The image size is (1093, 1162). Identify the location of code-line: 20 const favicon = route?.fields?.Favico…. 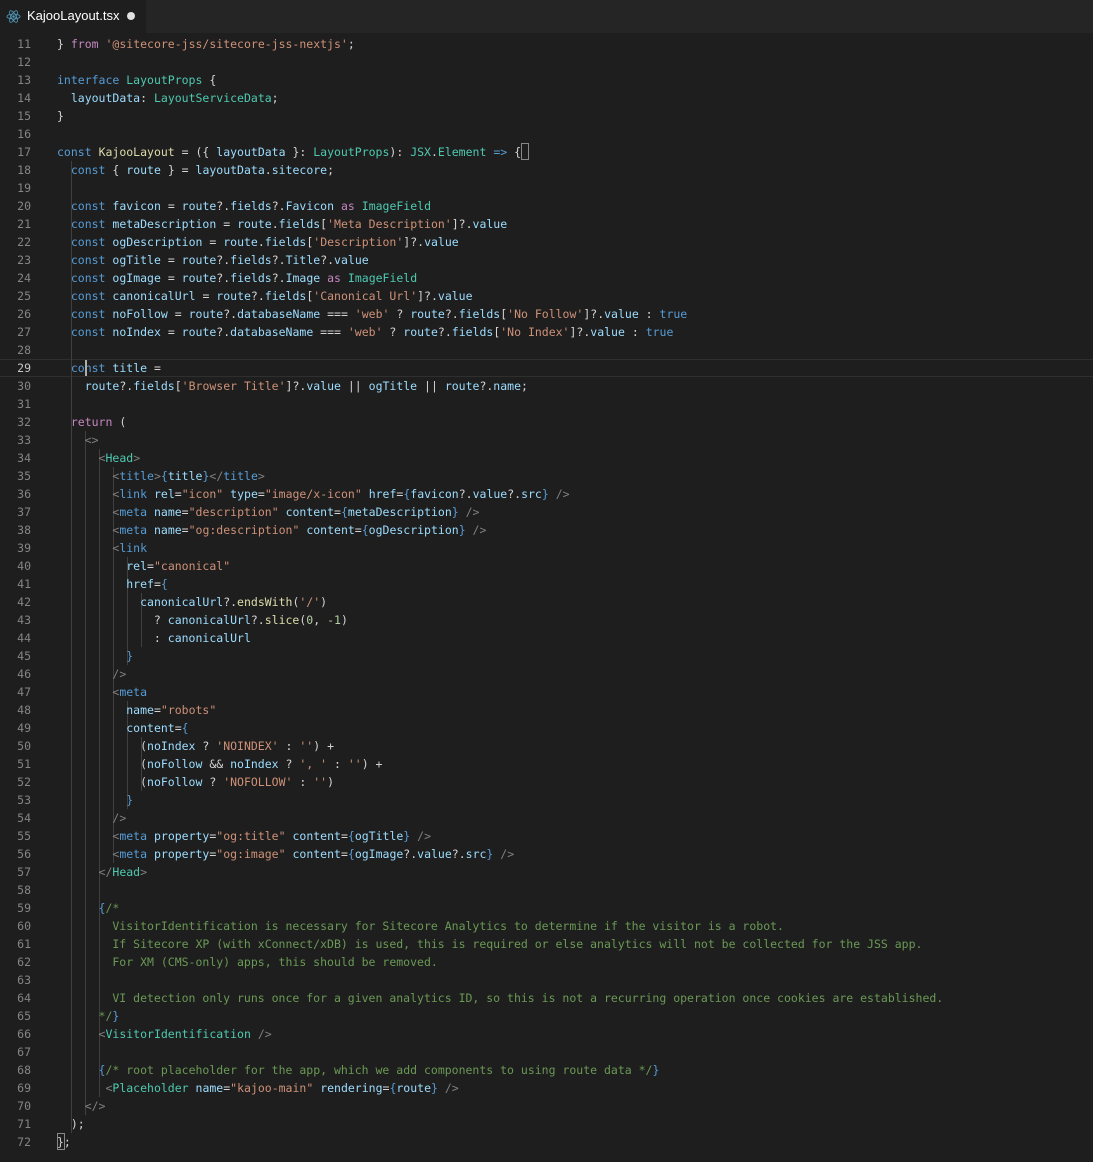
(546, 206).